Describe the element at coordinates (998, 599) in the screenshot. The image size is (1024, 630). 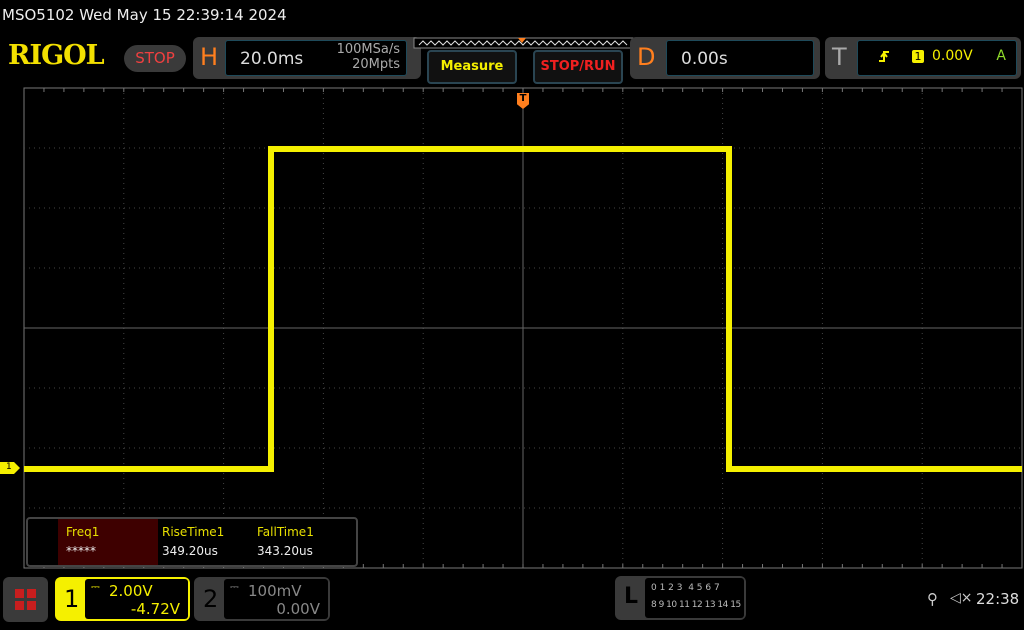
I see `clock: 22:38` at that location.